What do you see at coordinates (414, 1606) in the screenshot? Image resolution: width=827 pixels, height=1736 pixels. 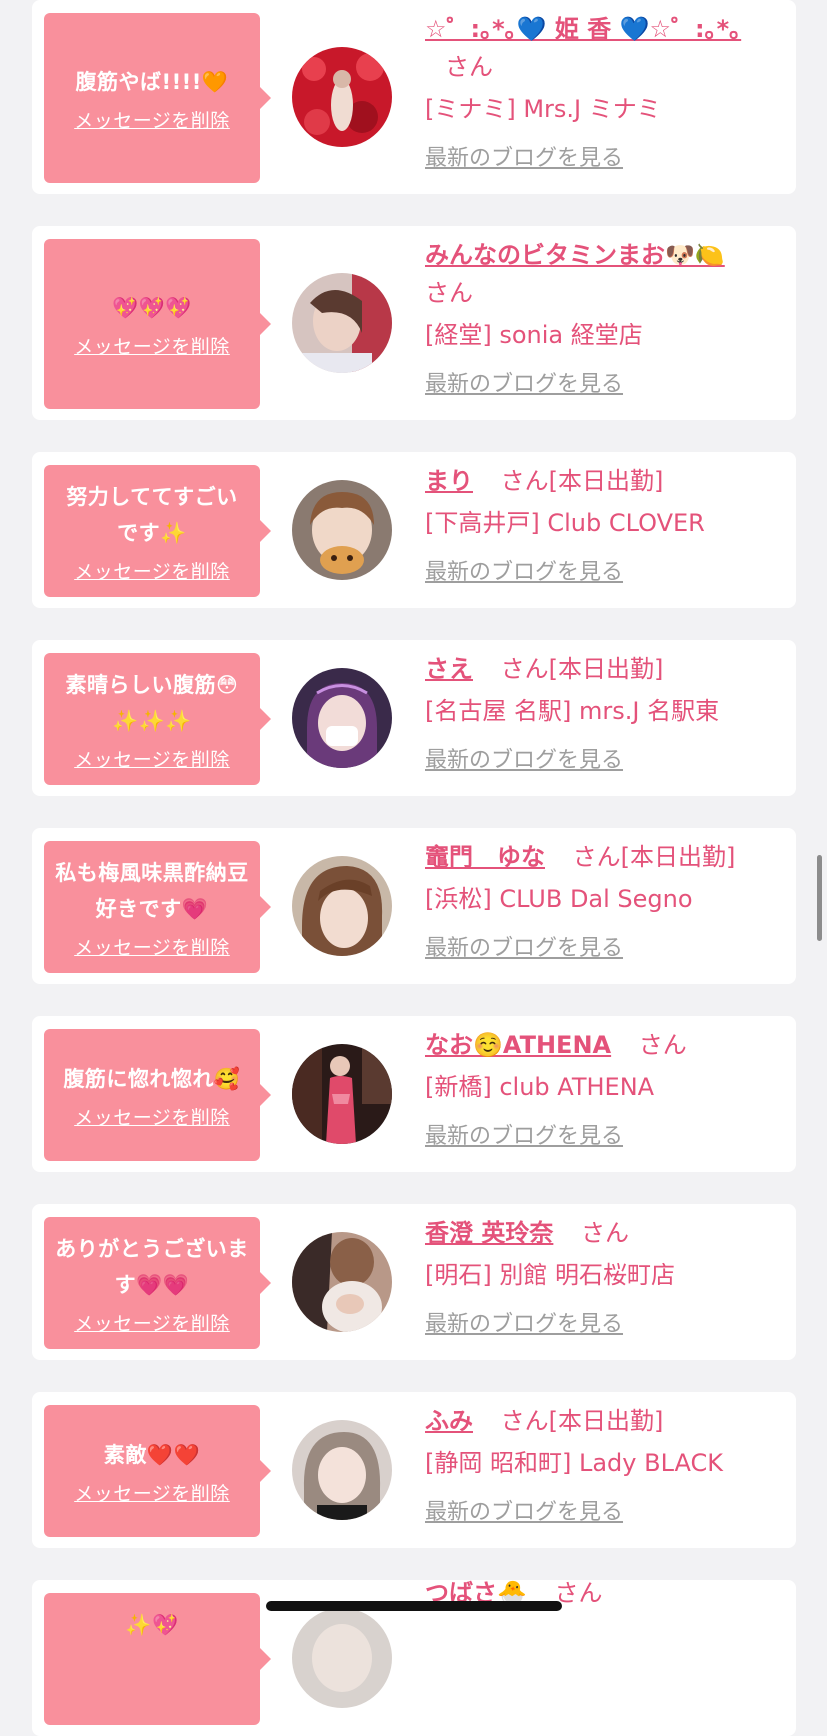 I see `home-indicator` at bounding box center [414, 1606].